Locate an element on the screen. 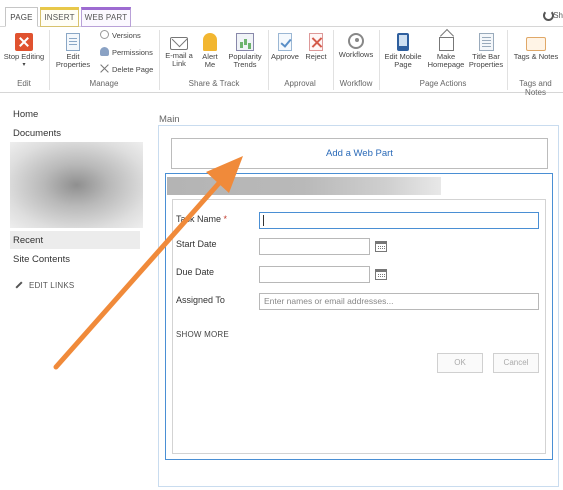  reject-icon is located at coordinates (316, 42).